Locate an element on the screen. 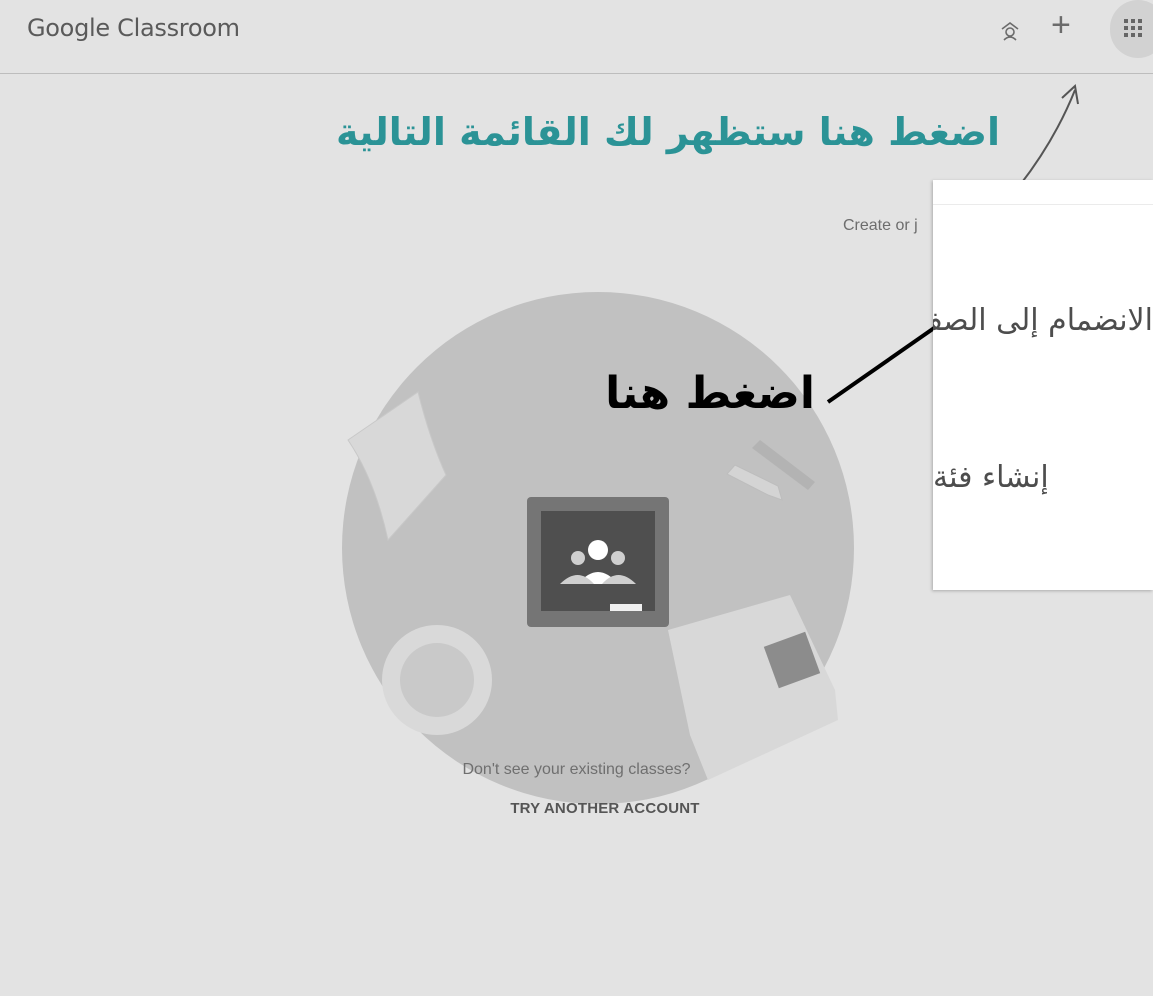 This screenshot has width=1153, height=996. try-another-account-button: TRY ANOTHER ACCOUNT is located at coordinates (605, 808).